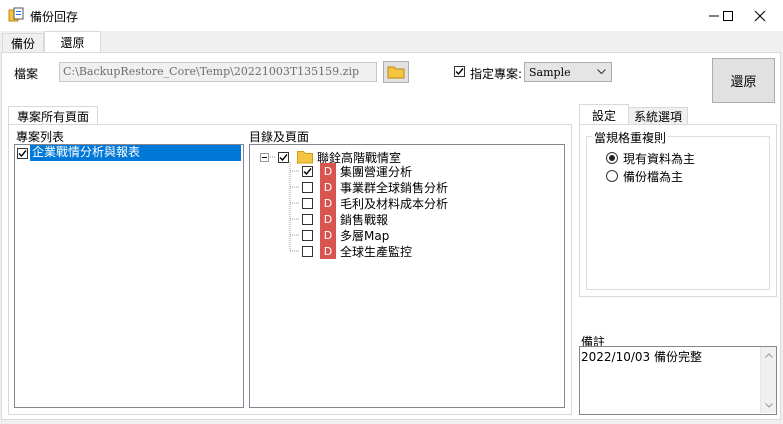 This screenshot has width=783, height=424. What do you see at coordinates (550, 72) in the screenshot?
I see `project-select-value: Sample` at bounding box center [550, 72].